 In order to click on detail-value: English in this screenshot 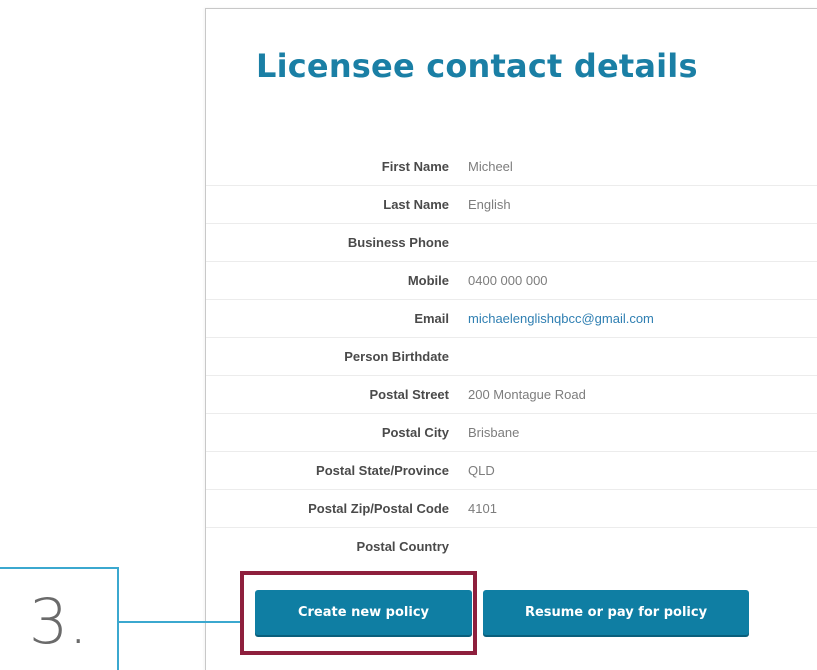, I will do `click(489, 204)`.